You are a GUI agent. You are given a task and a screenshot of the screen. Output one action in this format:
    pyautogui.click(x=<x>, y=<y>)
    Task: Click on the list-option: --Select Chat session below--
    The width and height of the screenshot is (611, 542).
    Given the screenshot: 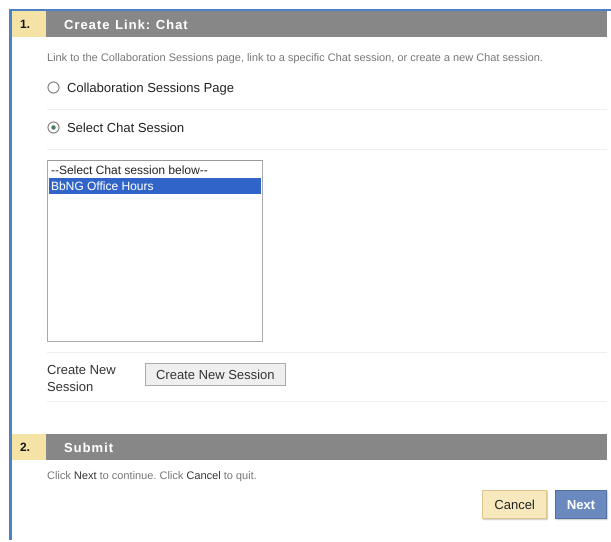 What is the action you would take?
    pyautogui.click(x=155, y=170)
    